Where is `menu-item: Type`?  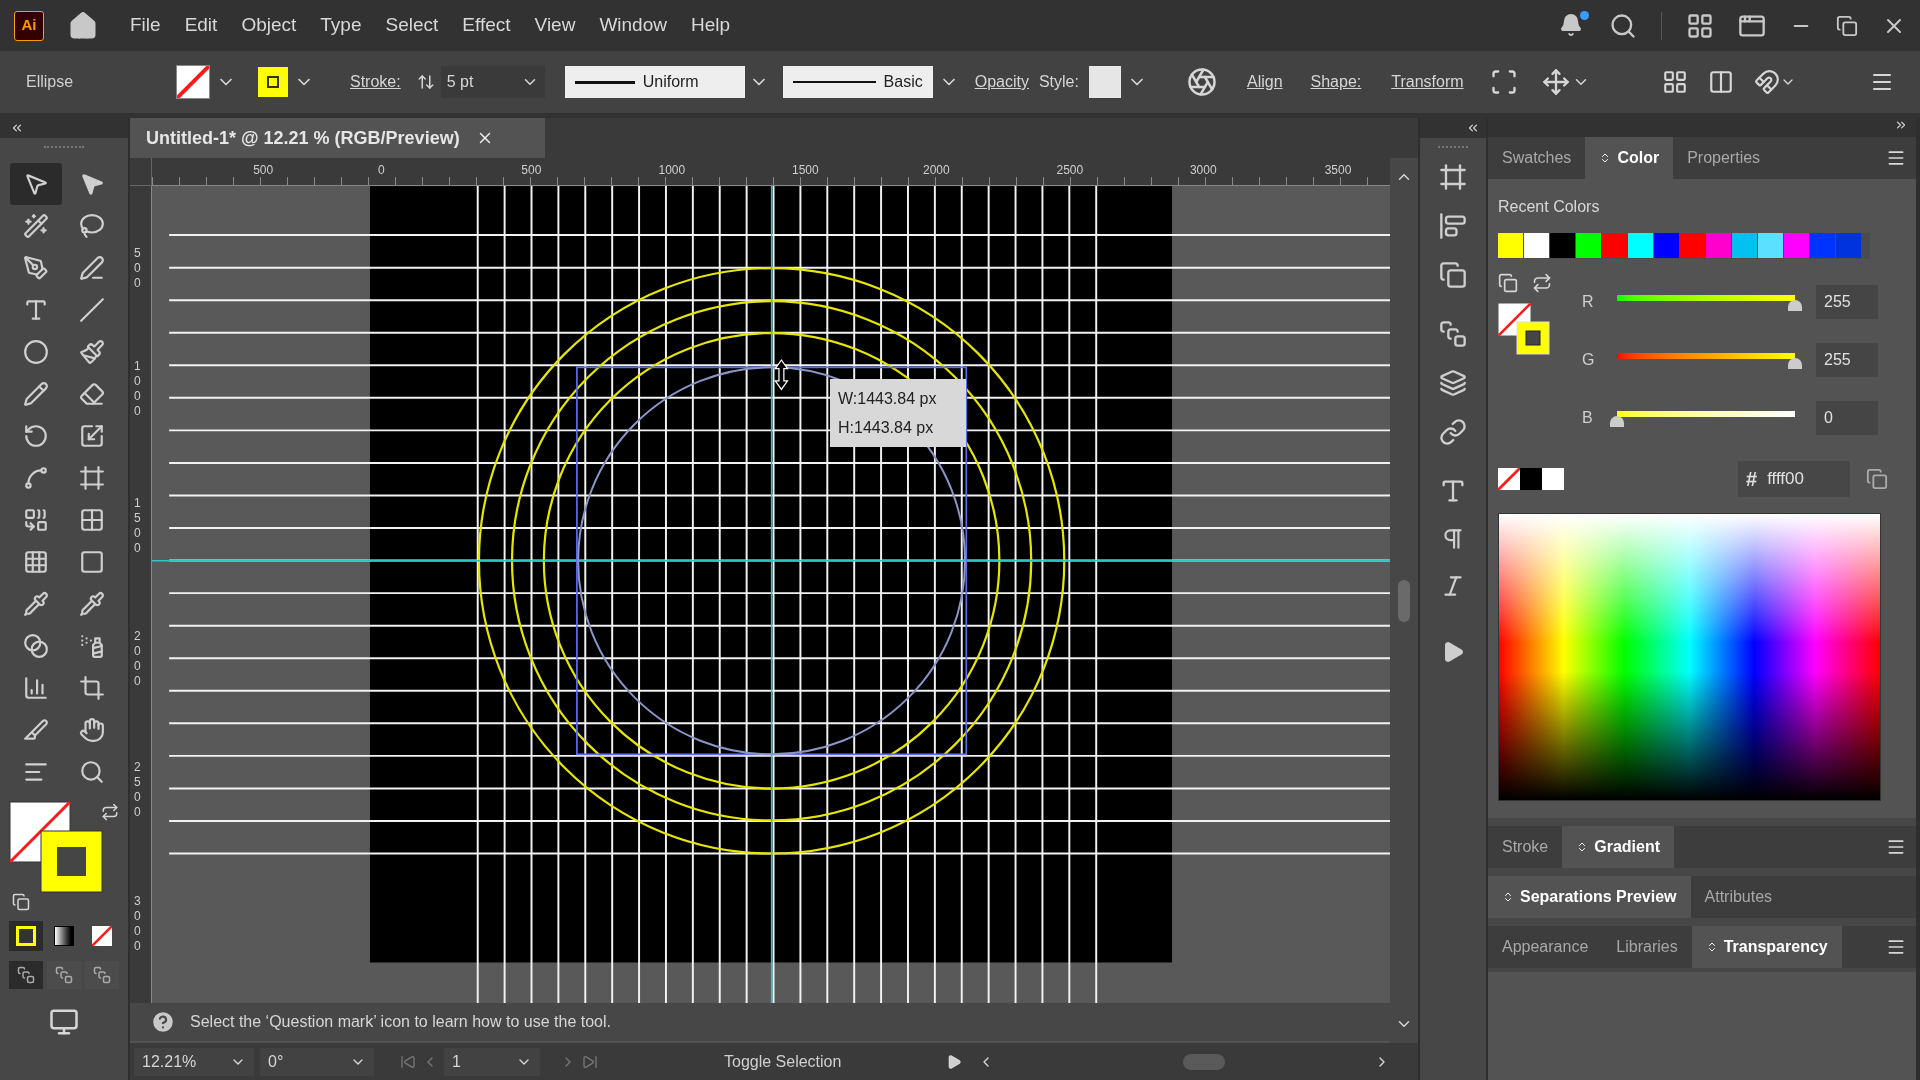 menu-item: Type is located at coordinates (341, 25).